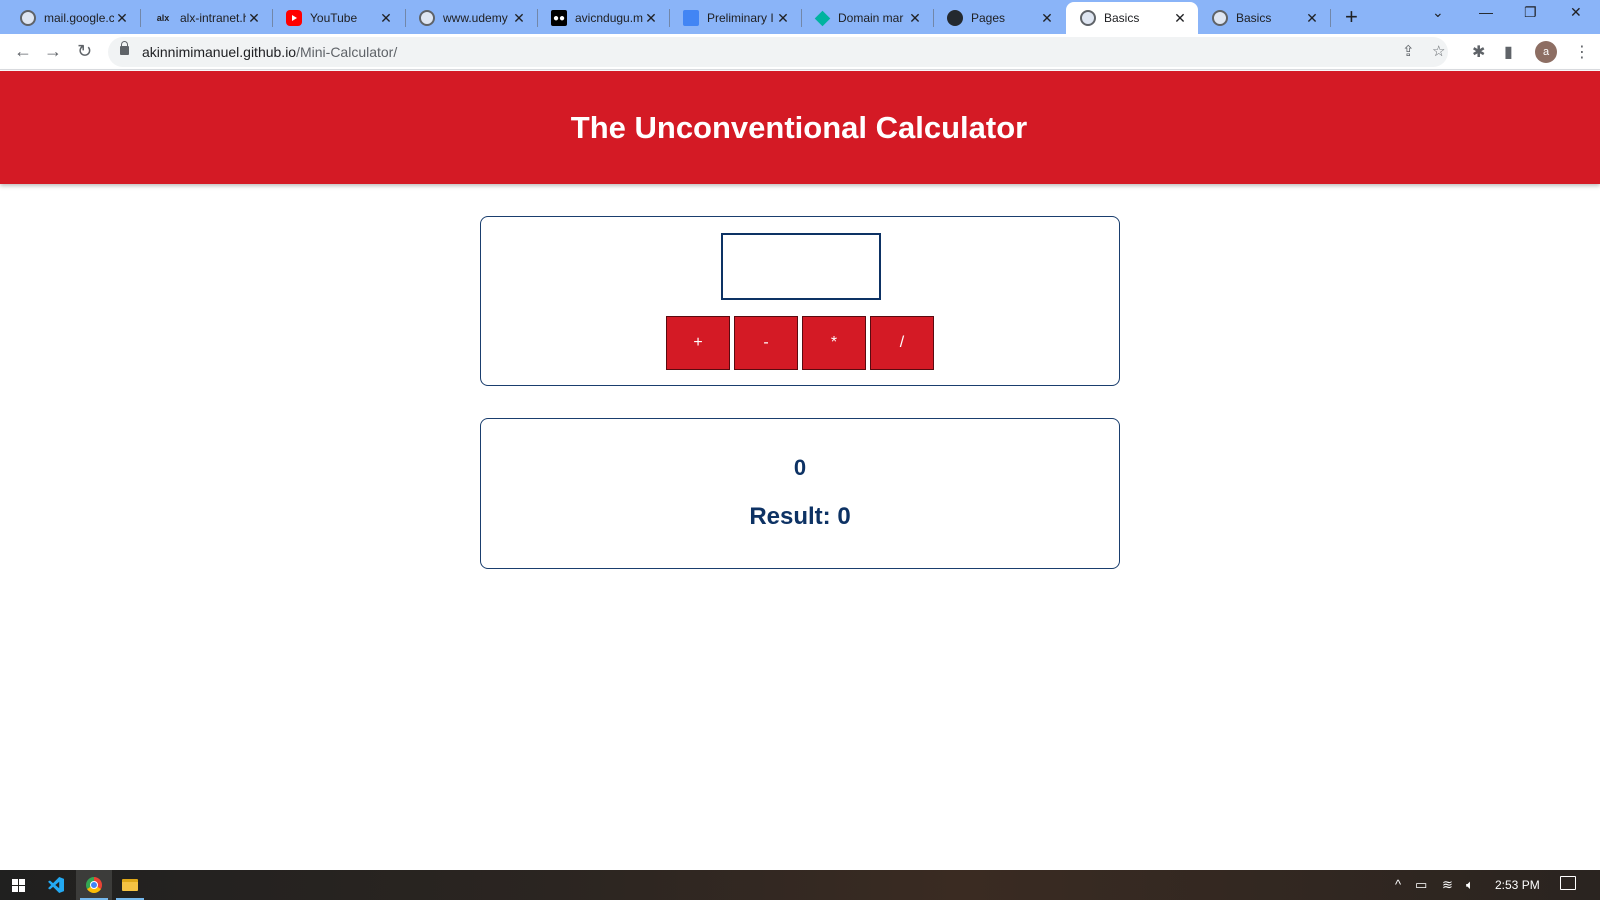 This screenshot has height=900, width=1600. Describe the element at coordinates (1582, 52) in the screenshot. I see `menu-kebab-icon: ⋮` at that location.